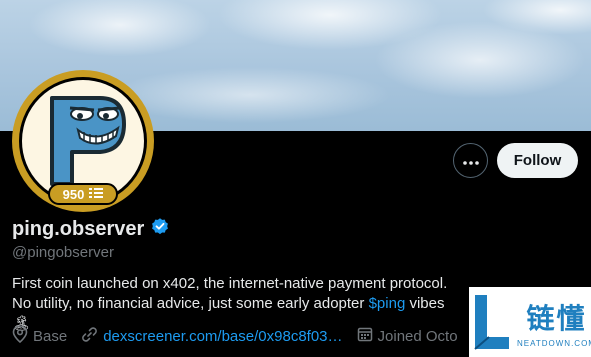 The image size is (591, 357). I want to click on link-icon, so click(89, 336).